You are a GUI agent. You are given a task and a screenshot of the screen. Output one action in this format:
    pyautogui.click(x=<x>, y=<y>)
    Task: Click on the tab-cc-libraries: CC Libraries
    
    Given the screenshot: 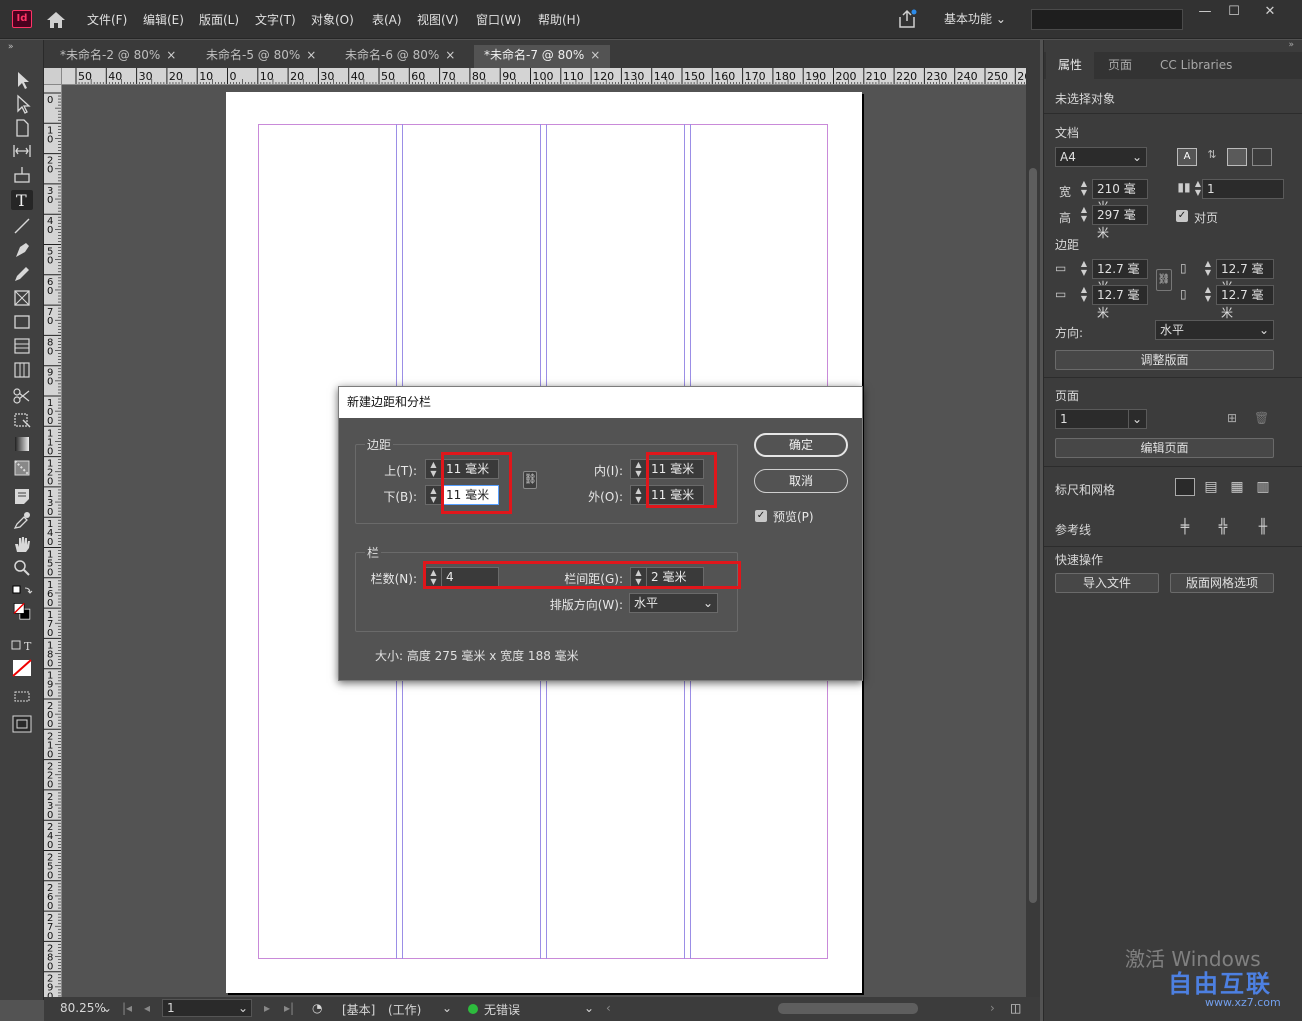 What is the action you would take?
    pyautogui.click(x=1196, y=65)
    